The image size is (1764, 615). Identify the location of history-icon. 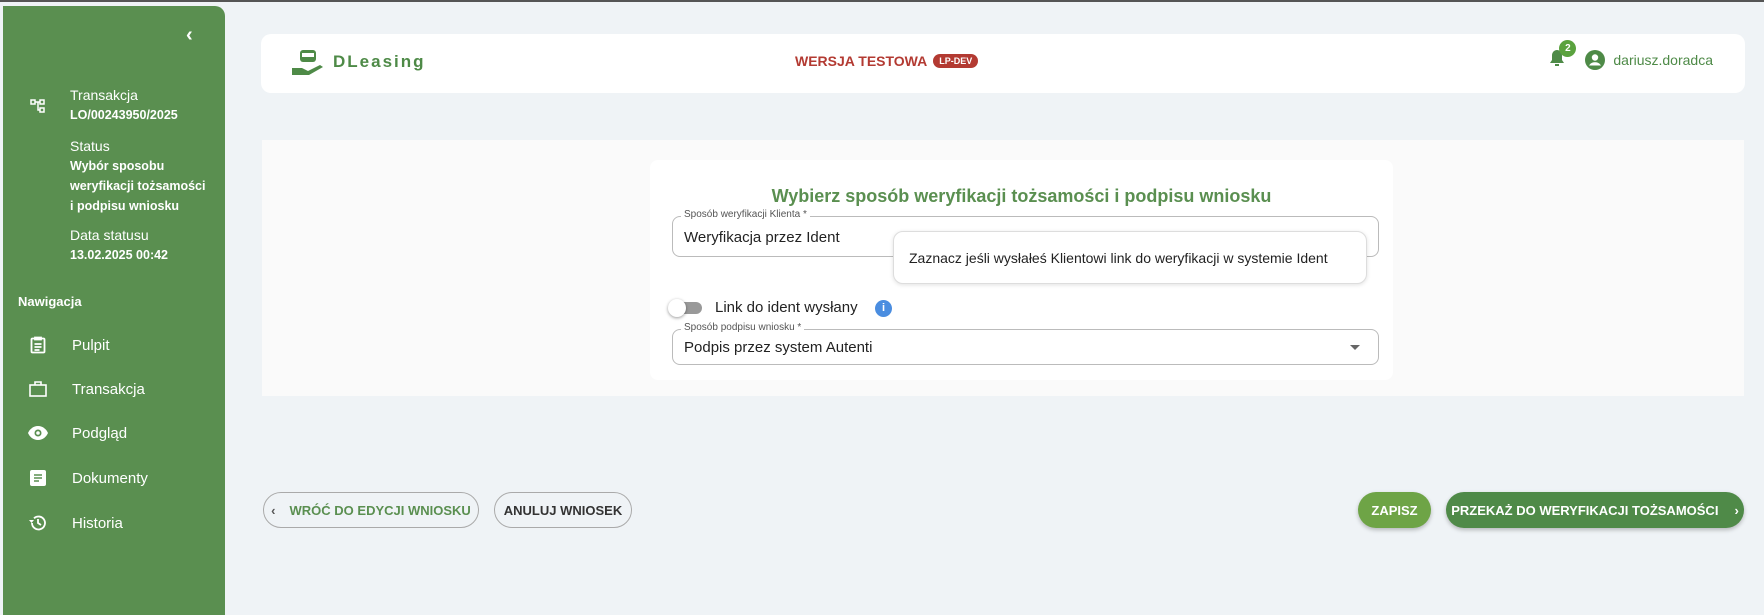
(38, 523).